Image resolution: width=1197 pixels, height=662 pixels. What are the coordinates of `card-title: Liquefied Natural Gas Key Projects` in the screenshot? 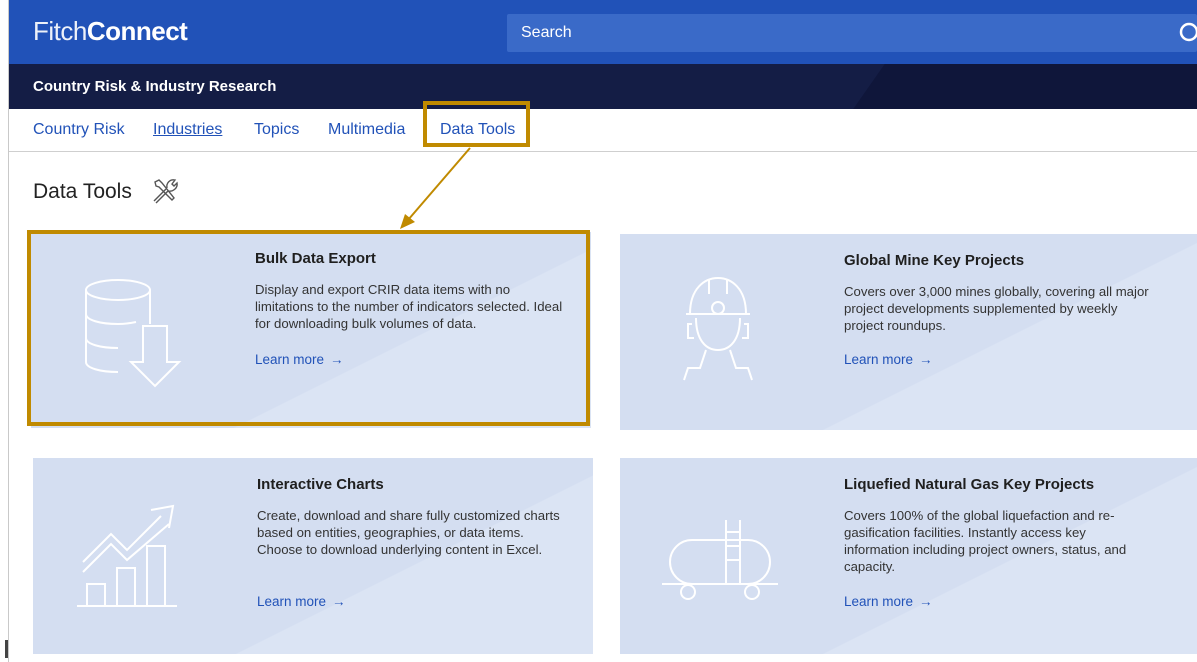 It's located at (969, 484).